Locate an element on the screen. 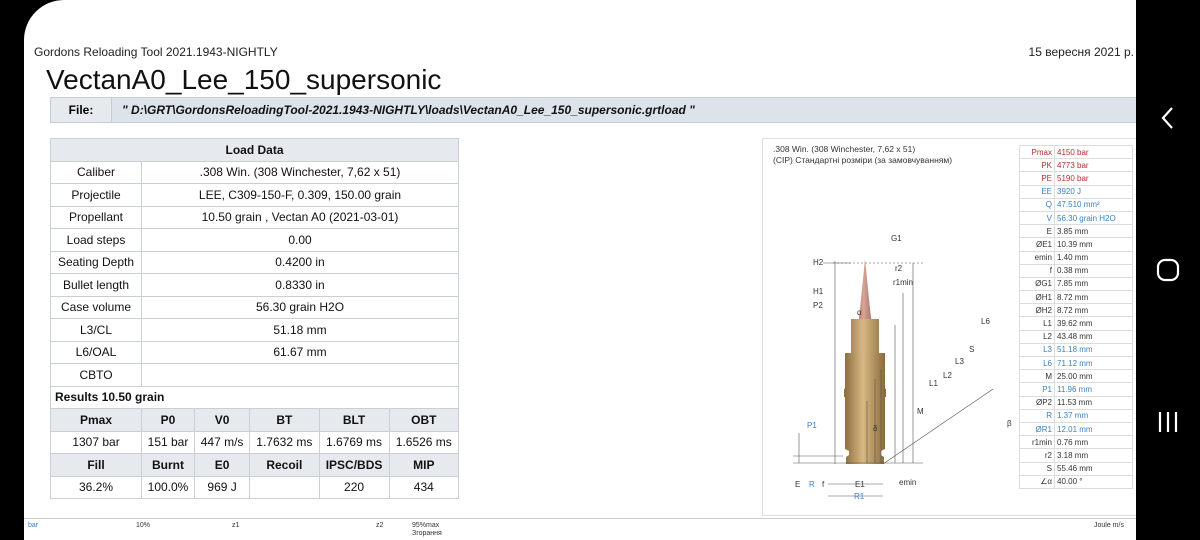 The width and height of the screenshot is (1200, 540). param-key: r1min is located at coordinates (1037, 442).